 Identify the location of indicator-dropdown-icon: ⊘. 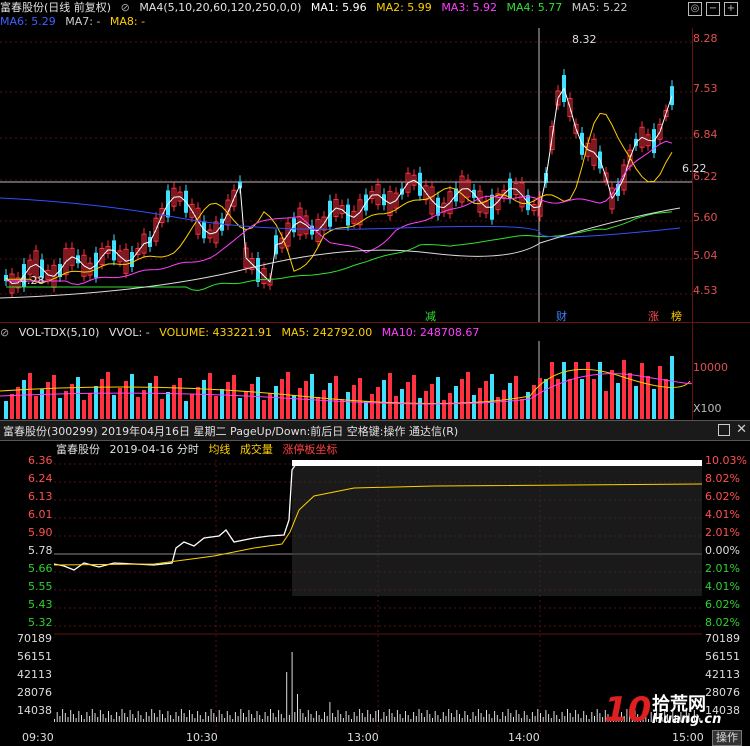
(125, 7).